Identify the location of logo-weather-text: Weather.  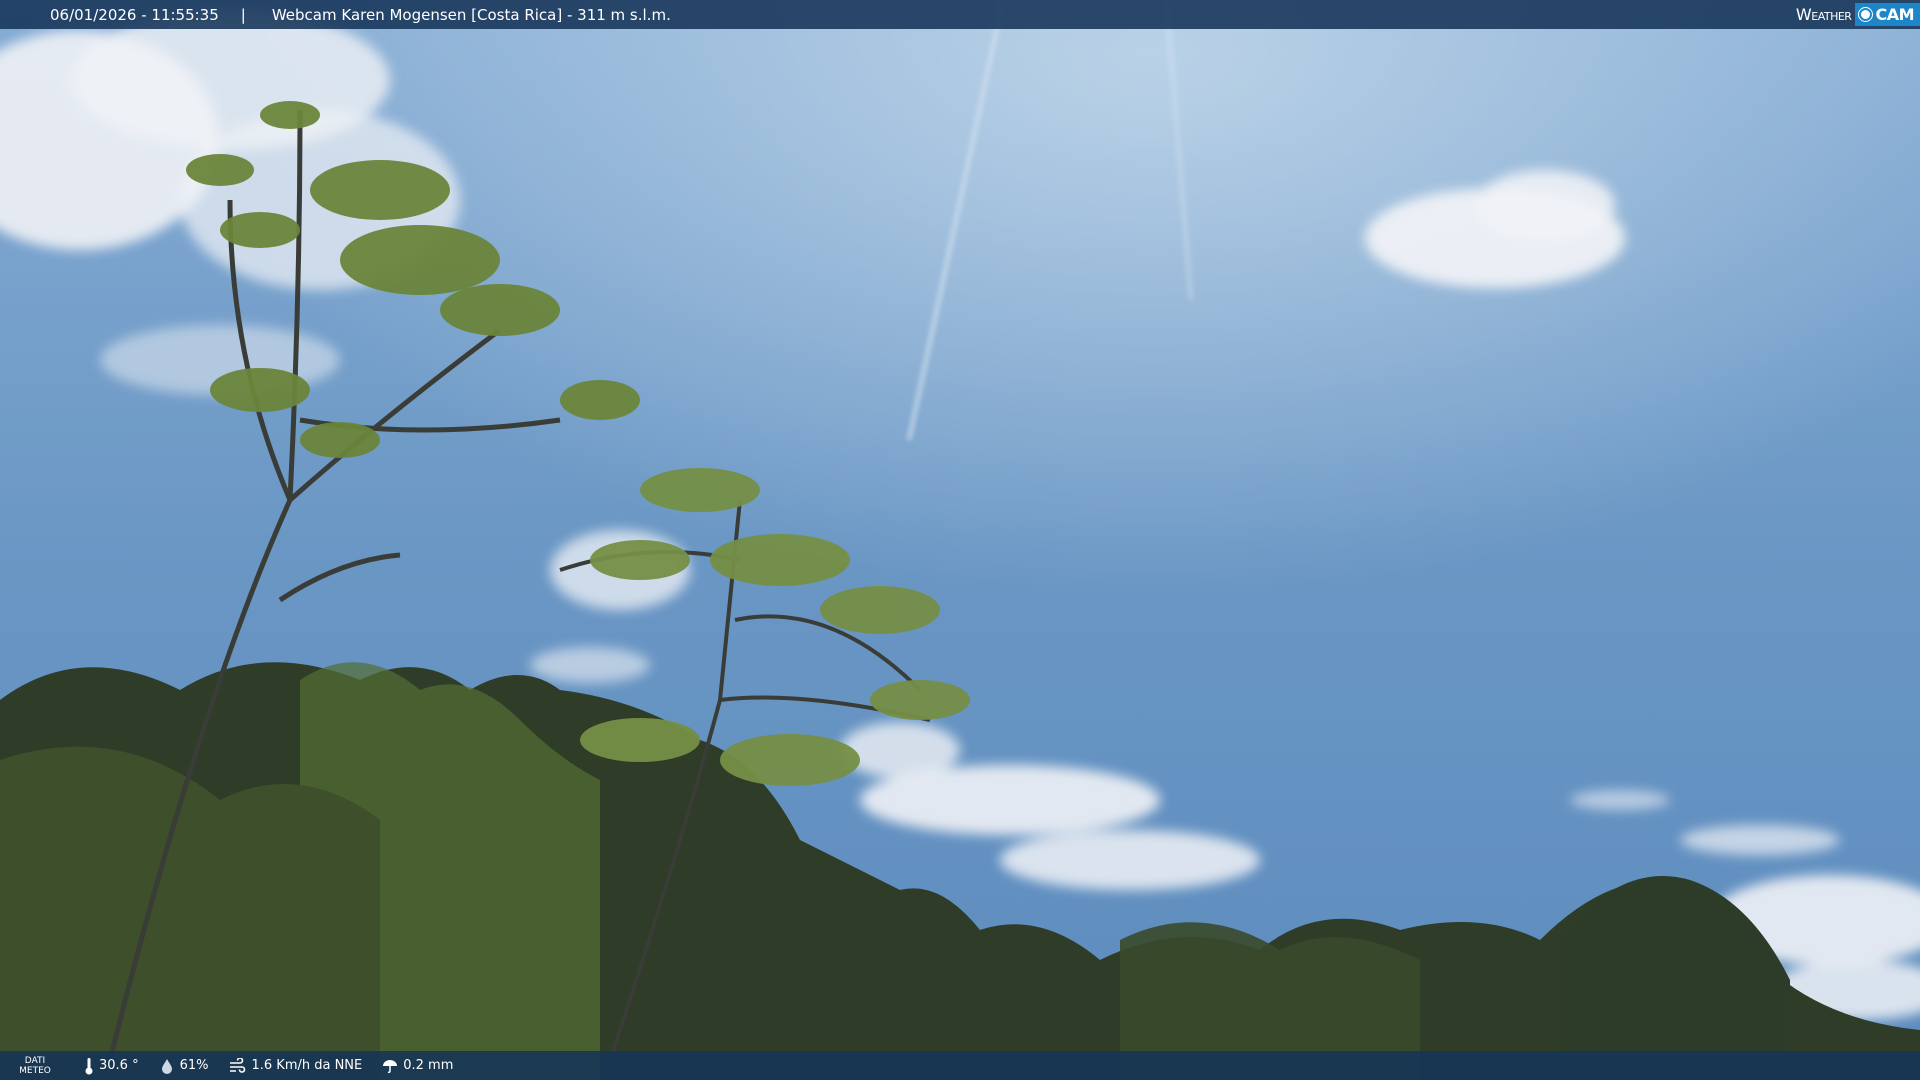
(1823, 14).